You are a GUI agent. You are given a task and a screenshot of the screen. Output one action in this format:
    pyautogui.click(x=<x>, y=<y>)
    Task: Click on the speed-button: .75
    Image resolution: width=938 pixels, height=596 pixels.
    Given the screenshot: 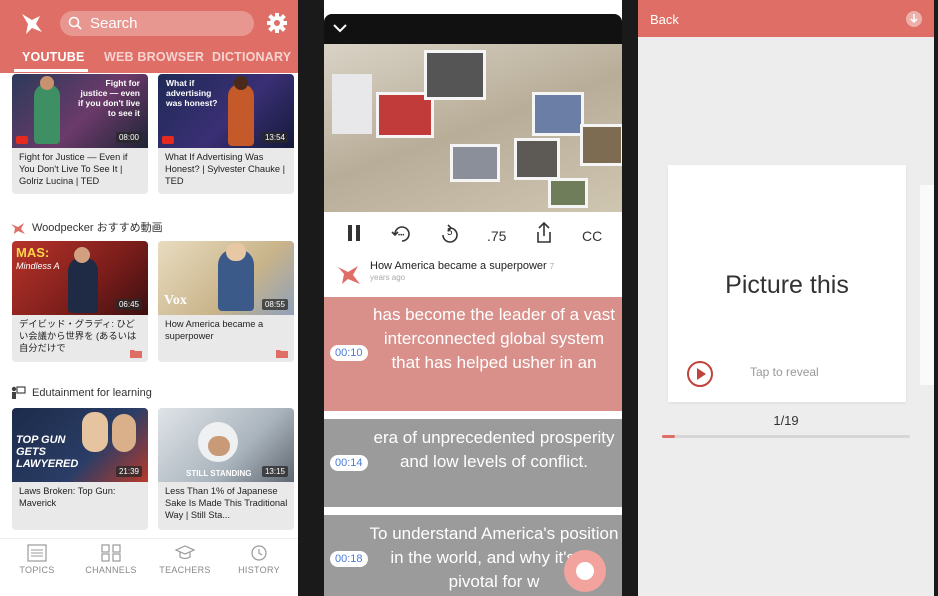 What is the action you would take?
    pyautogui.click(x=496, y=236)
    